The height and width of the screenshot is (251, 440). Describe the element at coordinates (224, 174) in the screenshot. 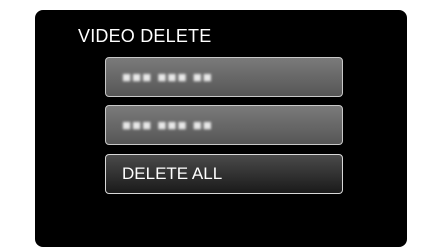

I see `delete-all-button: DELETE ALL` at that location.